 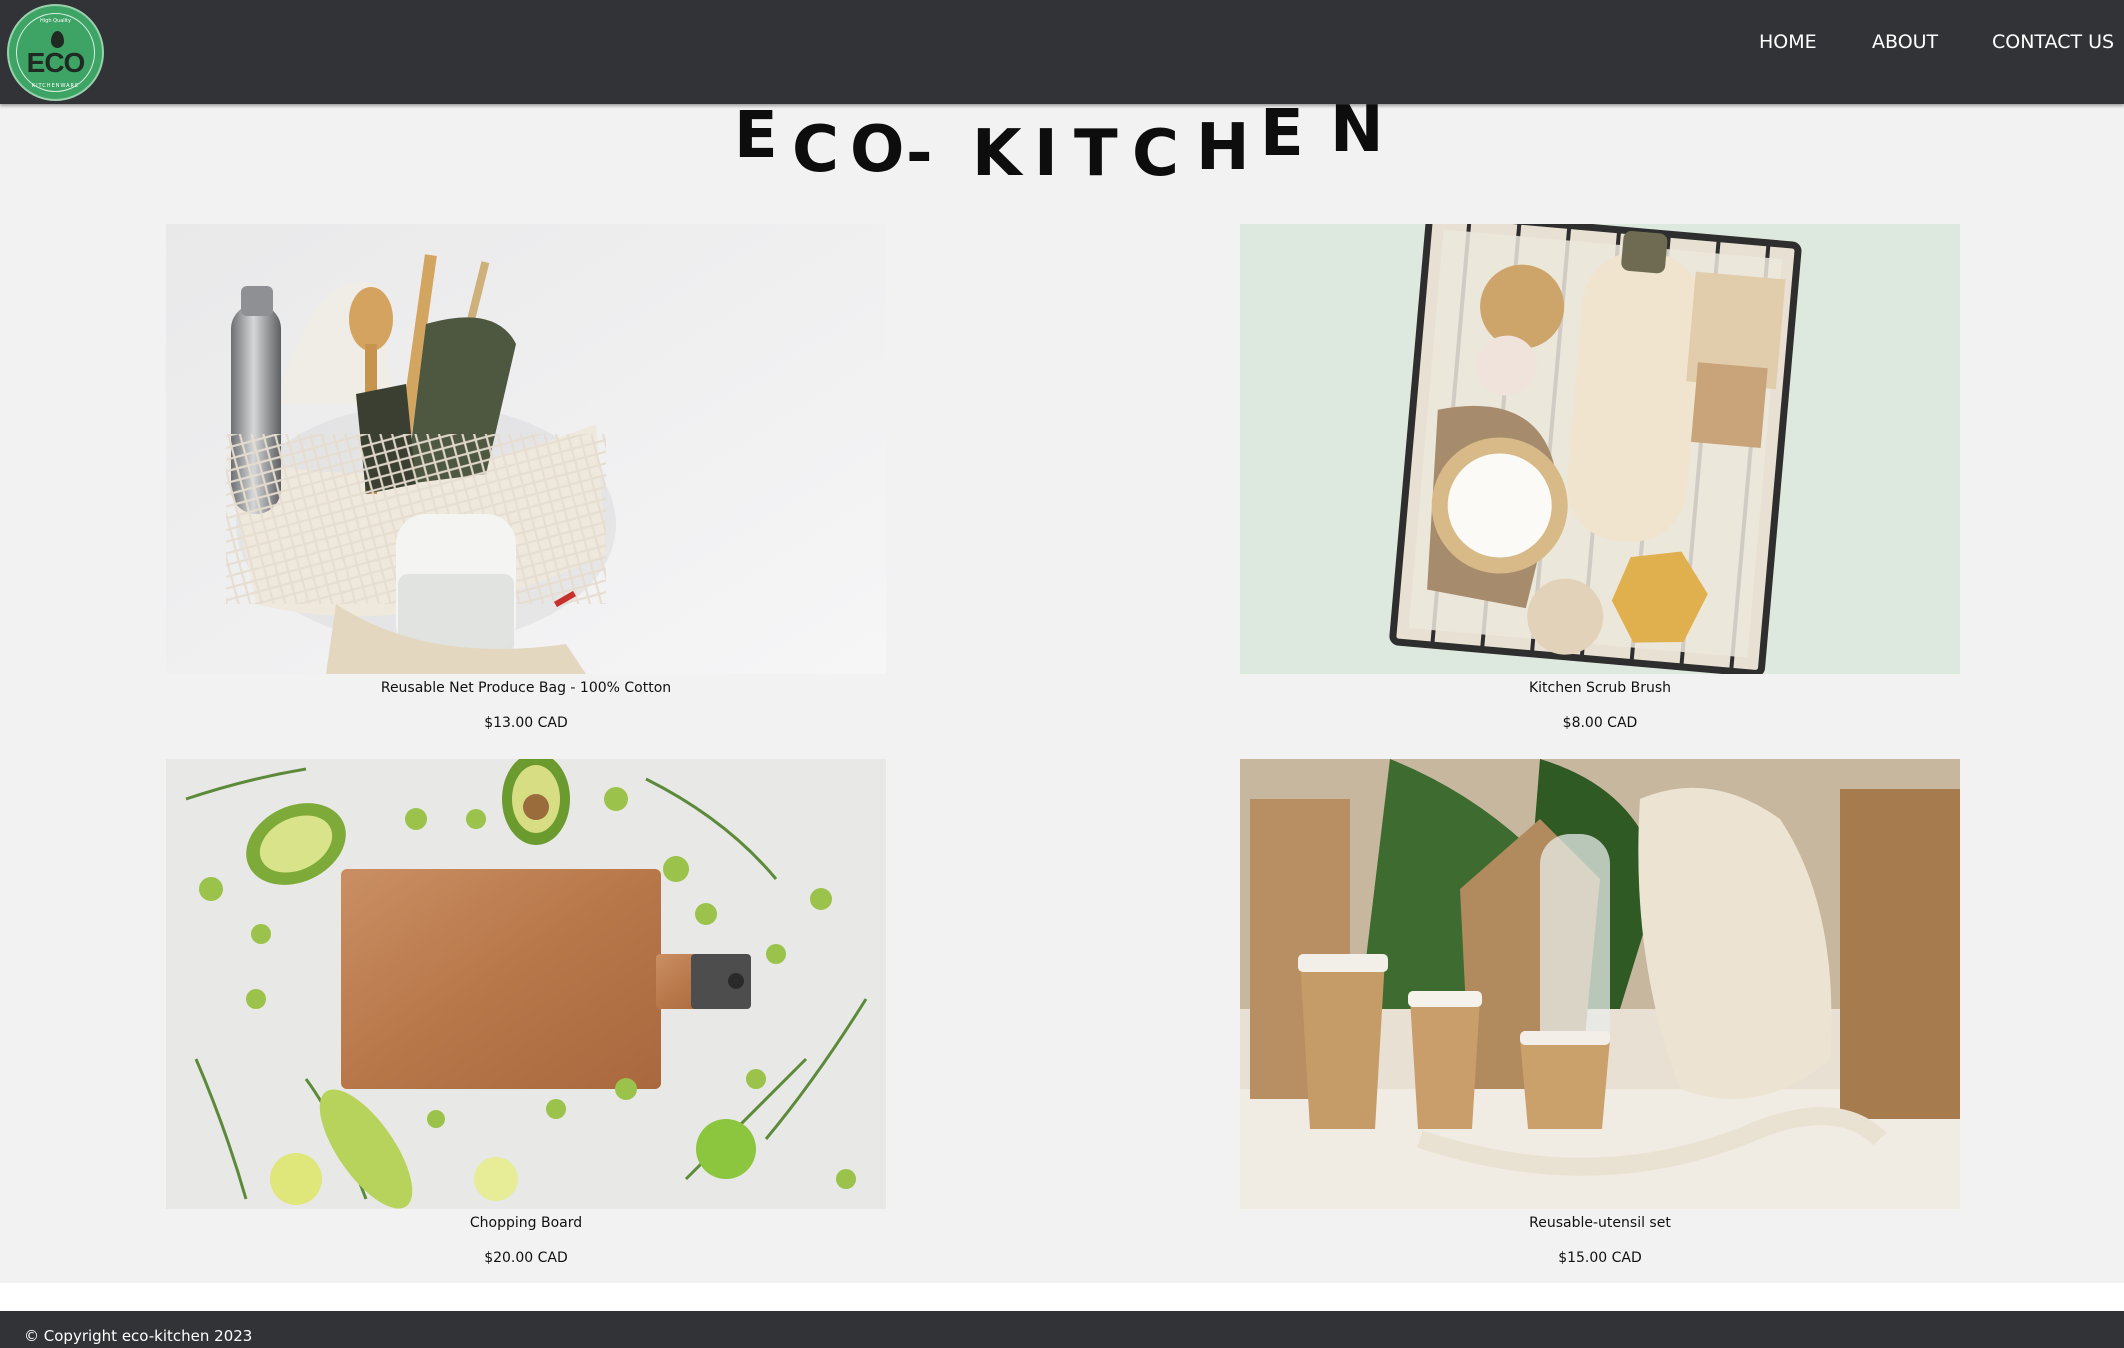 What do you see at coordinates (877, 150) in the screenshot?
I see `brand-letter: O` at bounding box center [877, 150].